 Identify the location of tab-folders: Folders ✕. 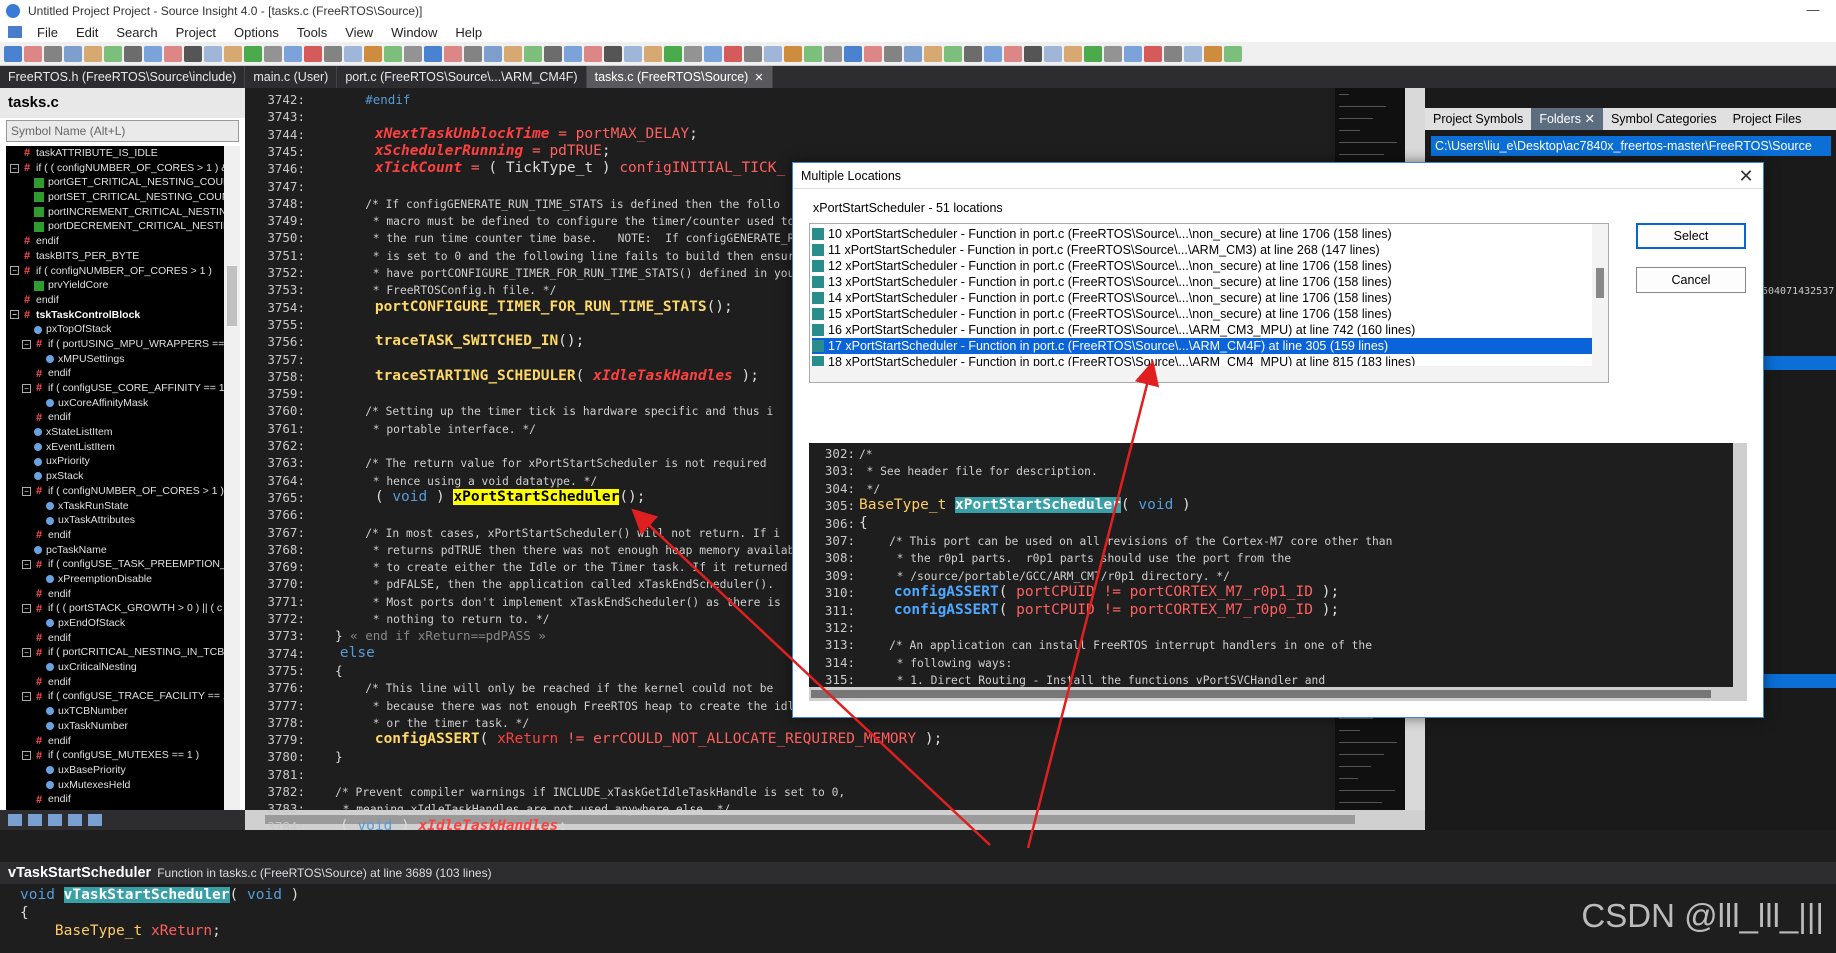
(1567, 119).